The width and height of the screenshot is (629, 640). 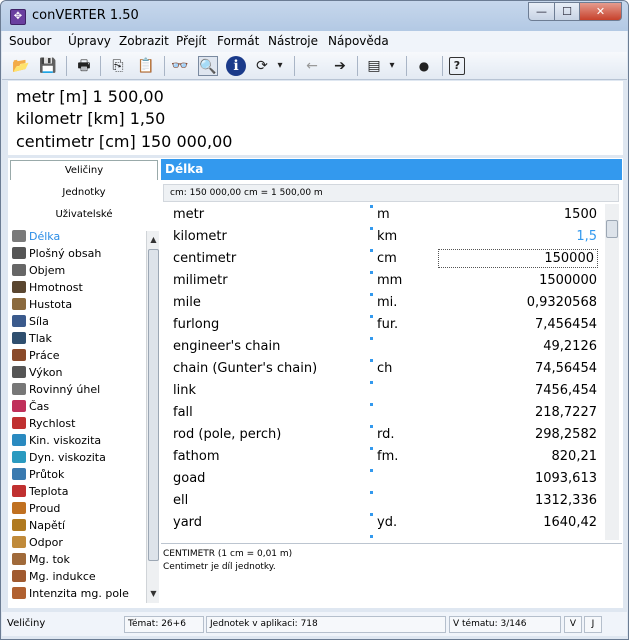 What do you see at coordinates (38, 525) in the screenshot?
I see `category-item: Napětí` at bounding box center [38, 525].